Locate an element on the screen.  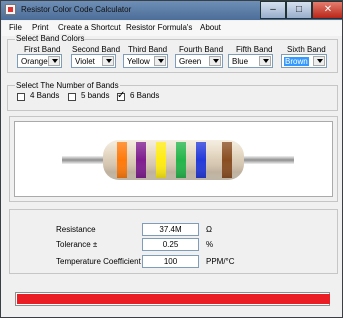
band-colors-title: Select Band Colors is located at coordinates (50, 38).